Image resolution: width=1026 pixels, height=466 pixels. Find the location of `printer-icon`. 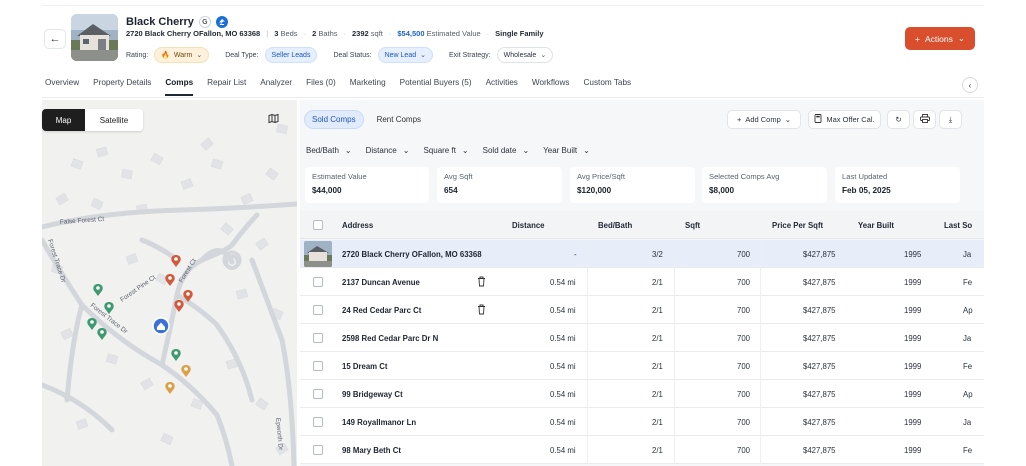

printer-icon is located at coordinates (924, 119).